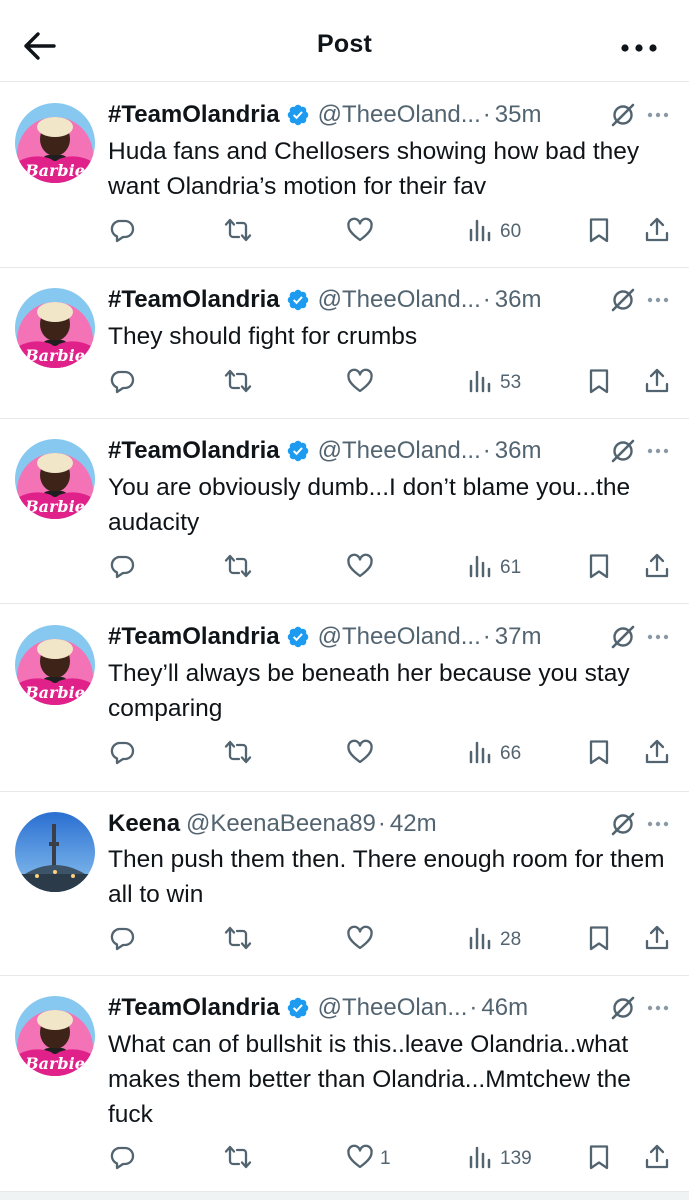 The height and width of the screenshot is (1200, 689). Describe the element at coordinates (344, 383) in the screenshot. I see `action-bar: 53` at that location.